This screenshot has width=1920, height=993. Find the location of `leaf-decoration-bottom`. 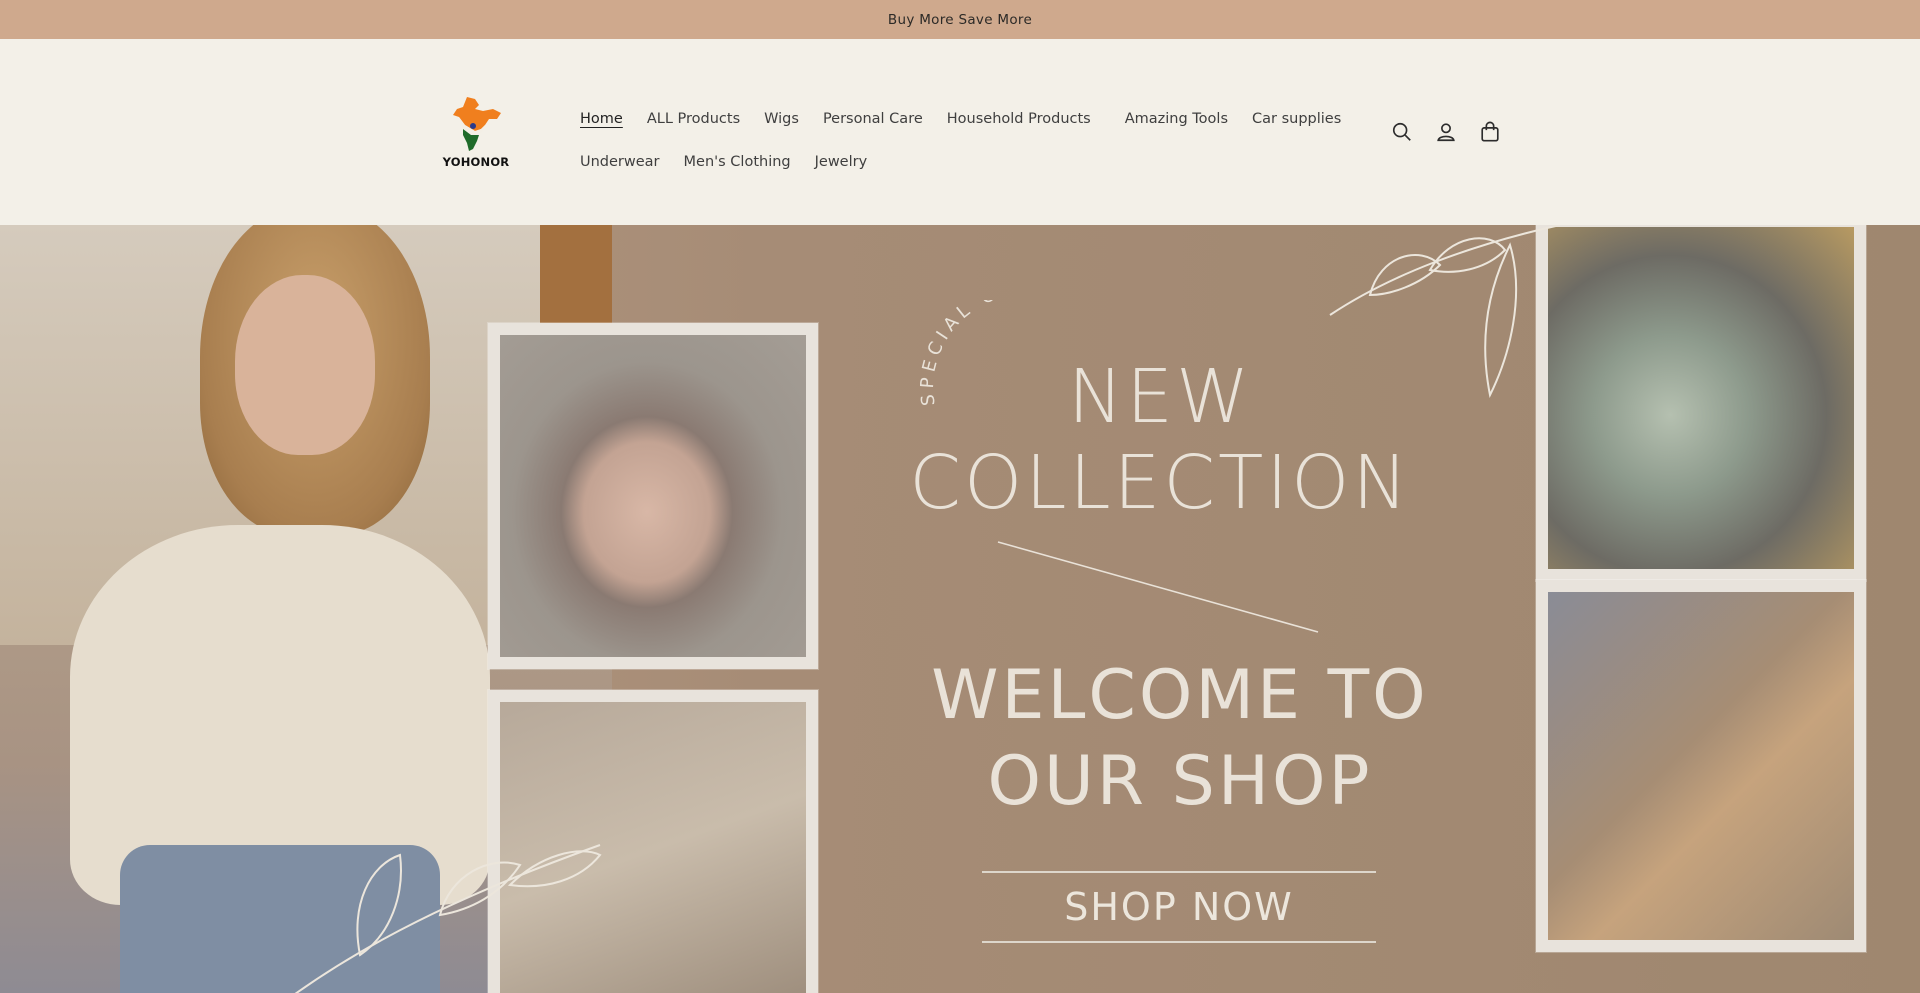

leaf-decoration-bottom is located at coordinates (448, 918).